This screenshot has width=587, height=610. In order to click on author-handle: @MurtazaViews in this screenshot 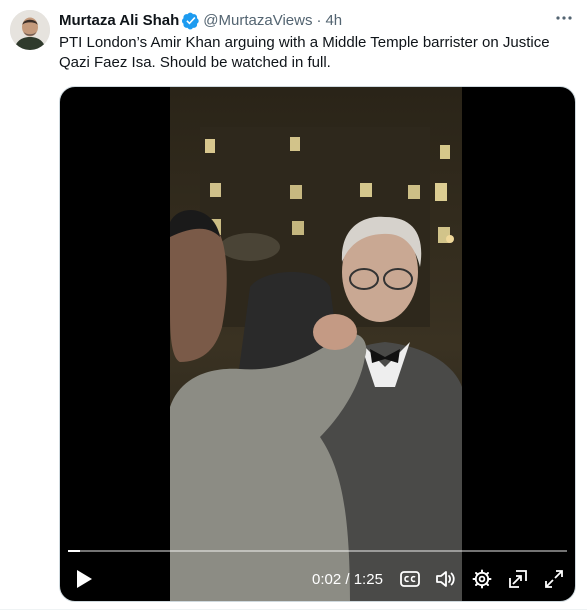, I will do `click(257, 21)`.